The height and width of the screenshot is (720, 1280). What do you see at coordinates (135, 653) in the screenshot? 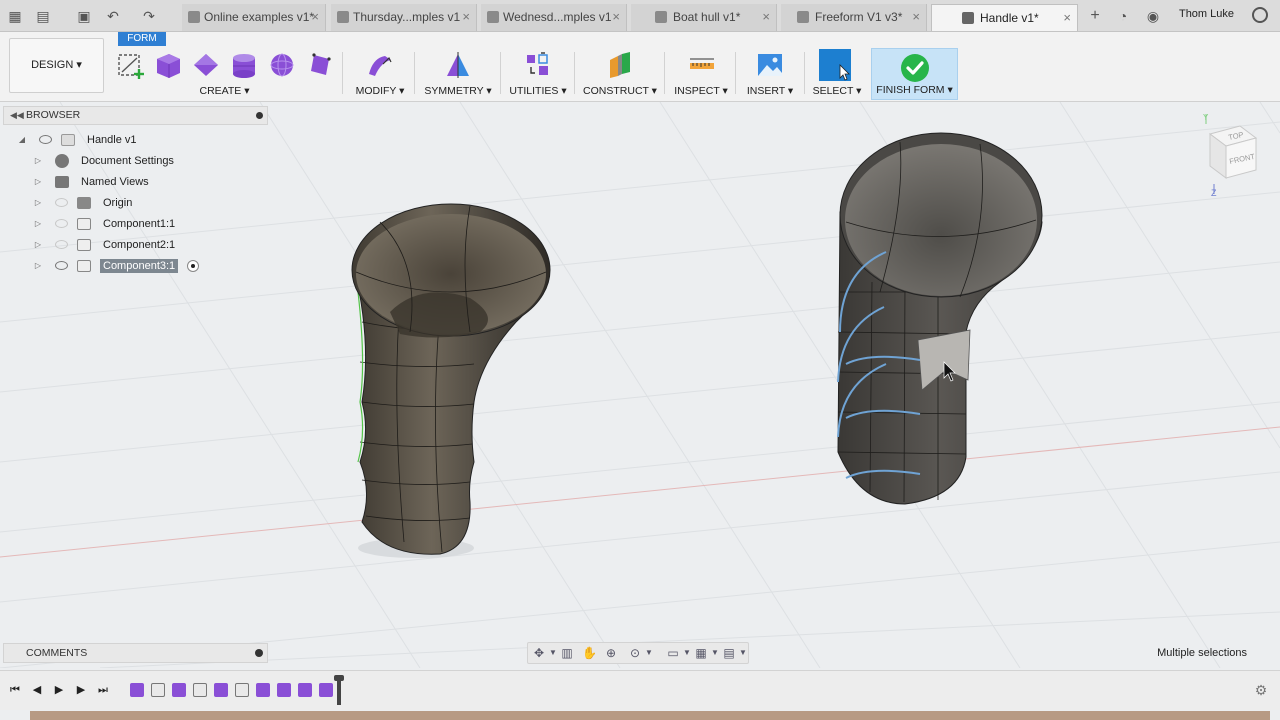
I see `comments-panel: COMMENTS` at bounding box center [135, 653].